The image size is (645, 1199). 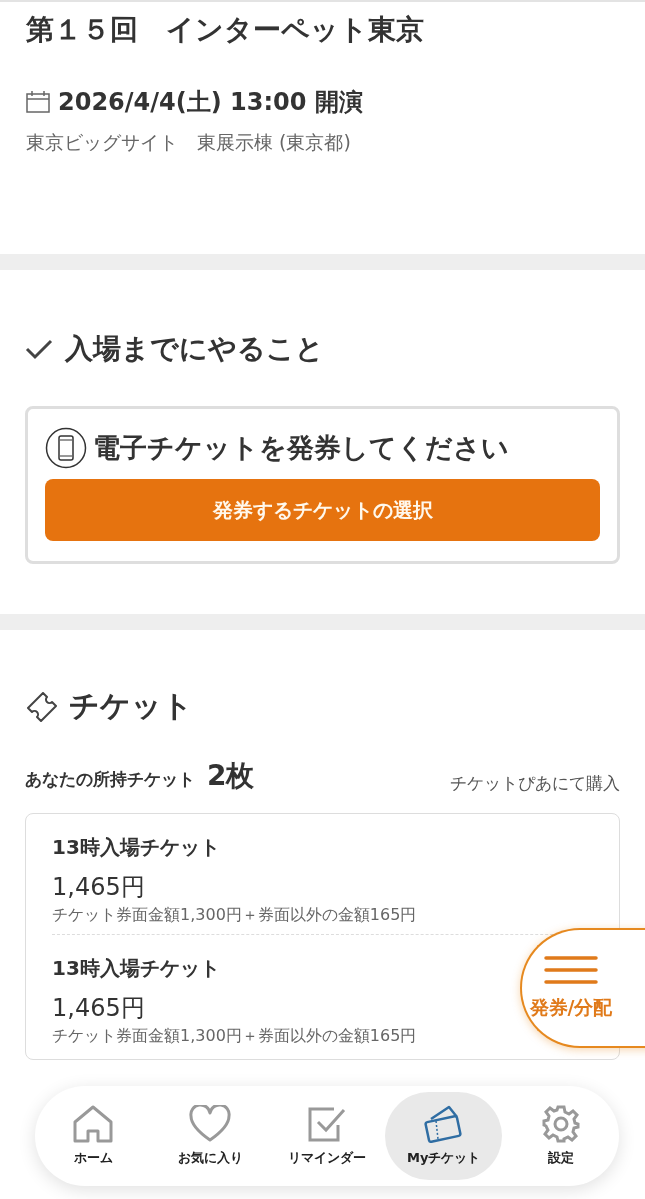 I want to click on nav-tab: Myチケット, so click(x=444, y=1136).